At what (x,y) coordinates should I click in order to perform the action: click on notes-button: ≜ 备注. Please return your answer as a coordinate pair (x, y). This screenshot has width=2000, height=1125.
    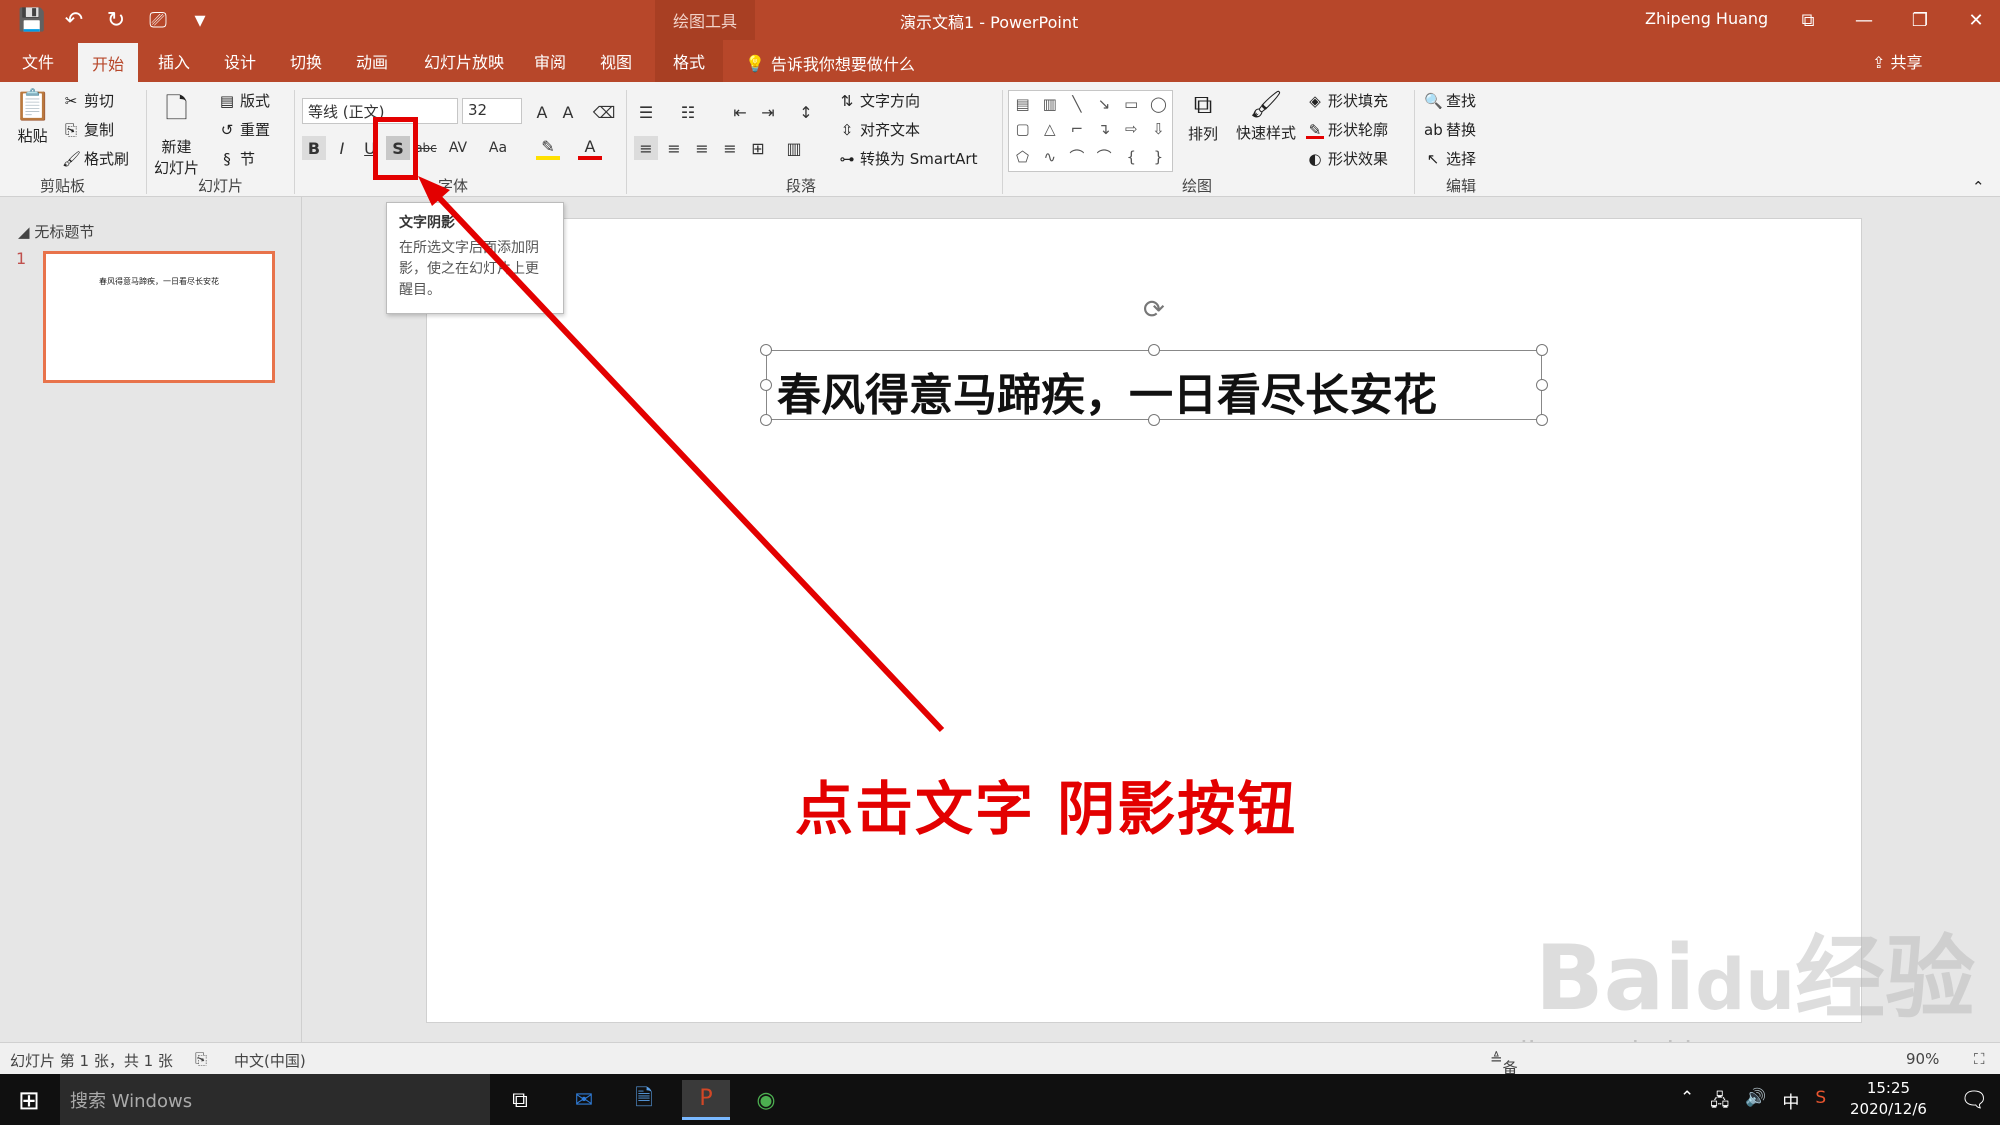
    Looking at the image, I should click on (1504, 1074).